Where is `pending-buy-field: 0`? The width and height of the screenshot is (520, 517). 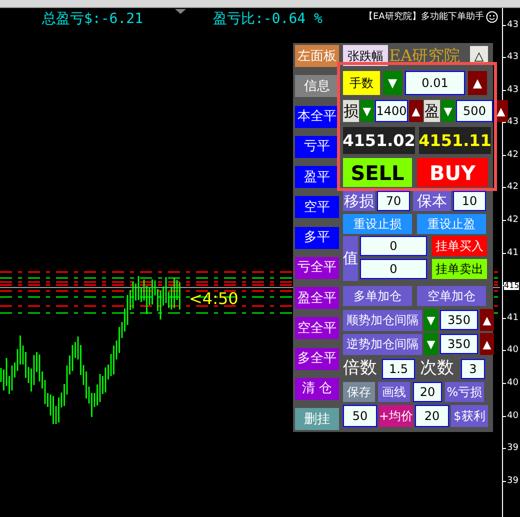
pending-buy-field: 0 is located at coordinates (393, 246).